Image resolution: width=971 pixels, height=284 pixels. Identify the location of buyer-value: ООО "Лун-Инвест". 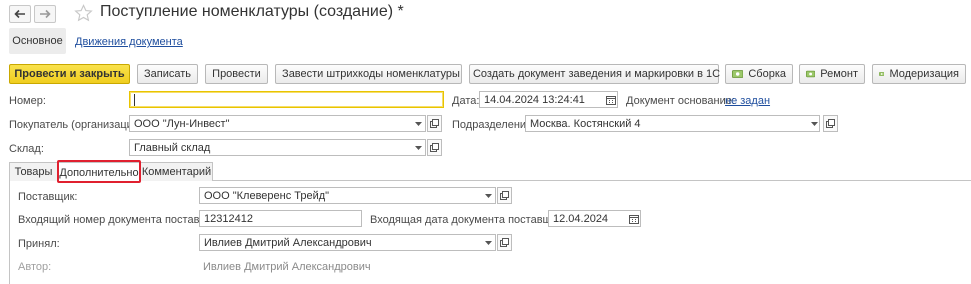
(182, 124).